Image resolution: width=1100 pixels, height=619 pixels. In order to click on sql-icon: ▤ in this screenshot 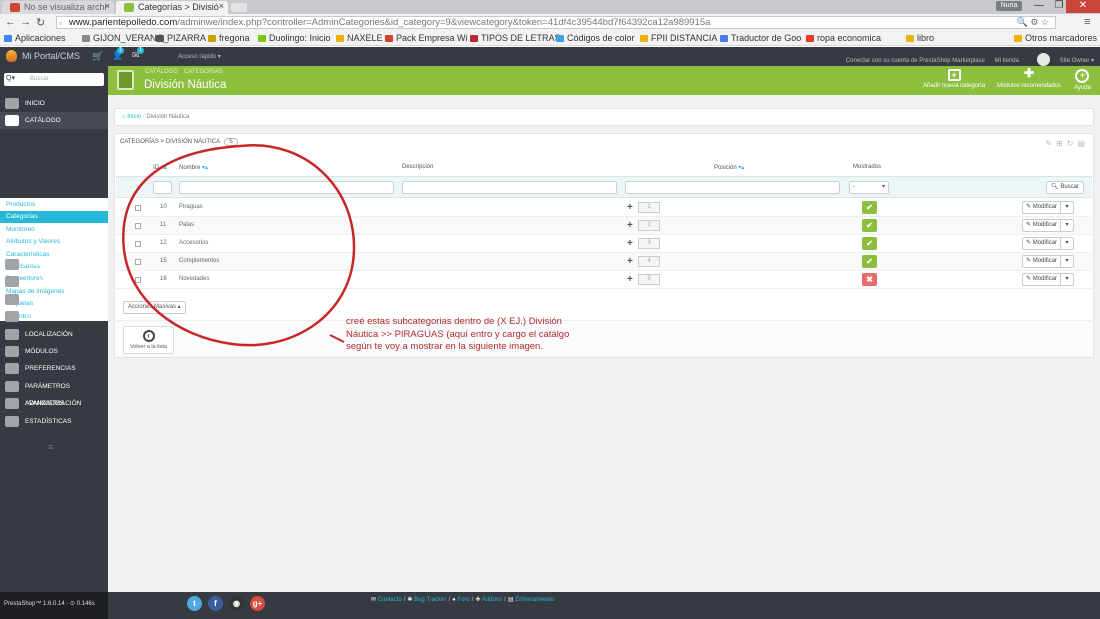, I will do `click(1083, 143)`.